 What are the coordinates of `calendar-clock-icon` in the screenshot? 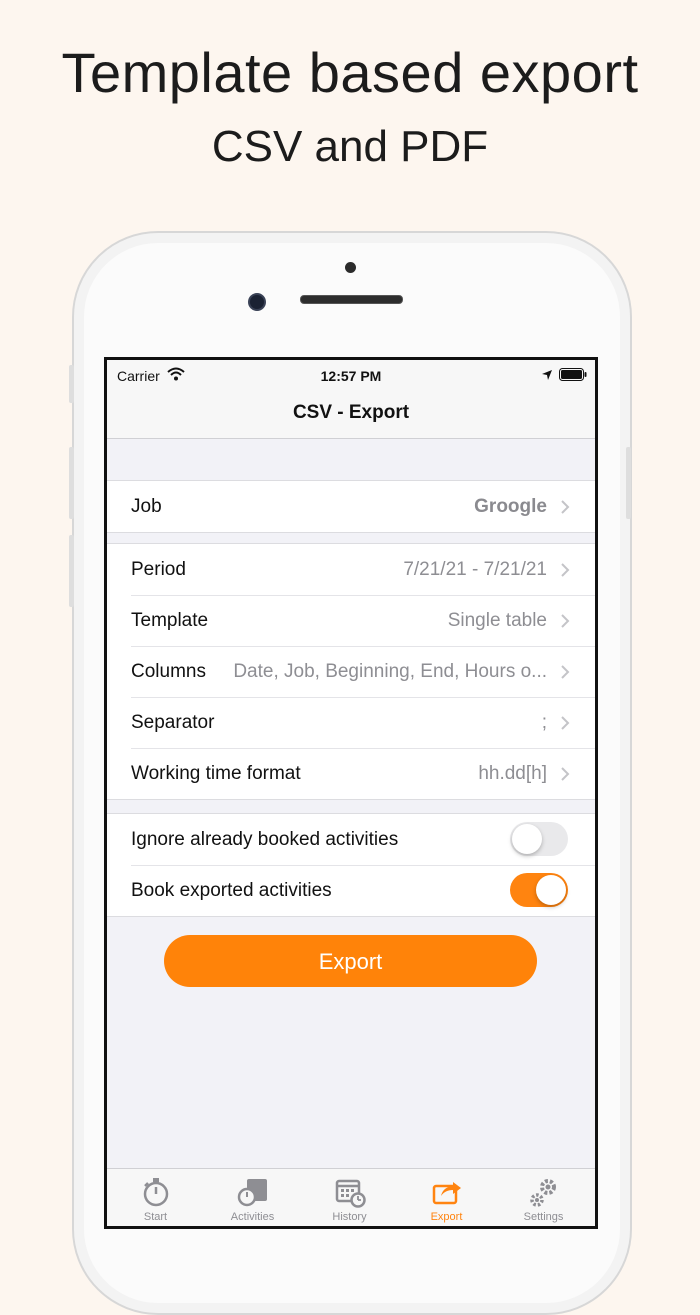 It's located at (350, 1193).